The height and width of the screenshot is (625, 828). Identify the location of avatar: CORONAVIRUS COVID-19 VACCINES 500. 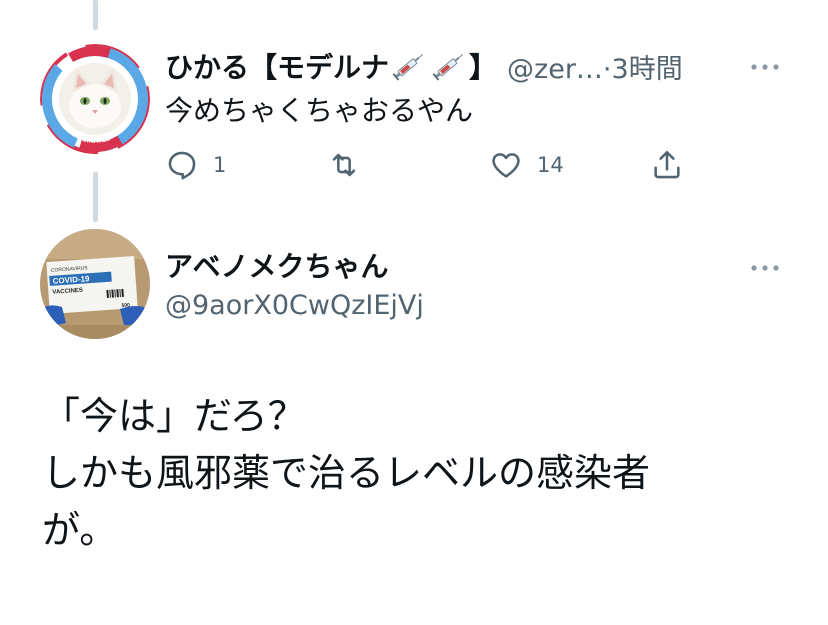
(95, 284).